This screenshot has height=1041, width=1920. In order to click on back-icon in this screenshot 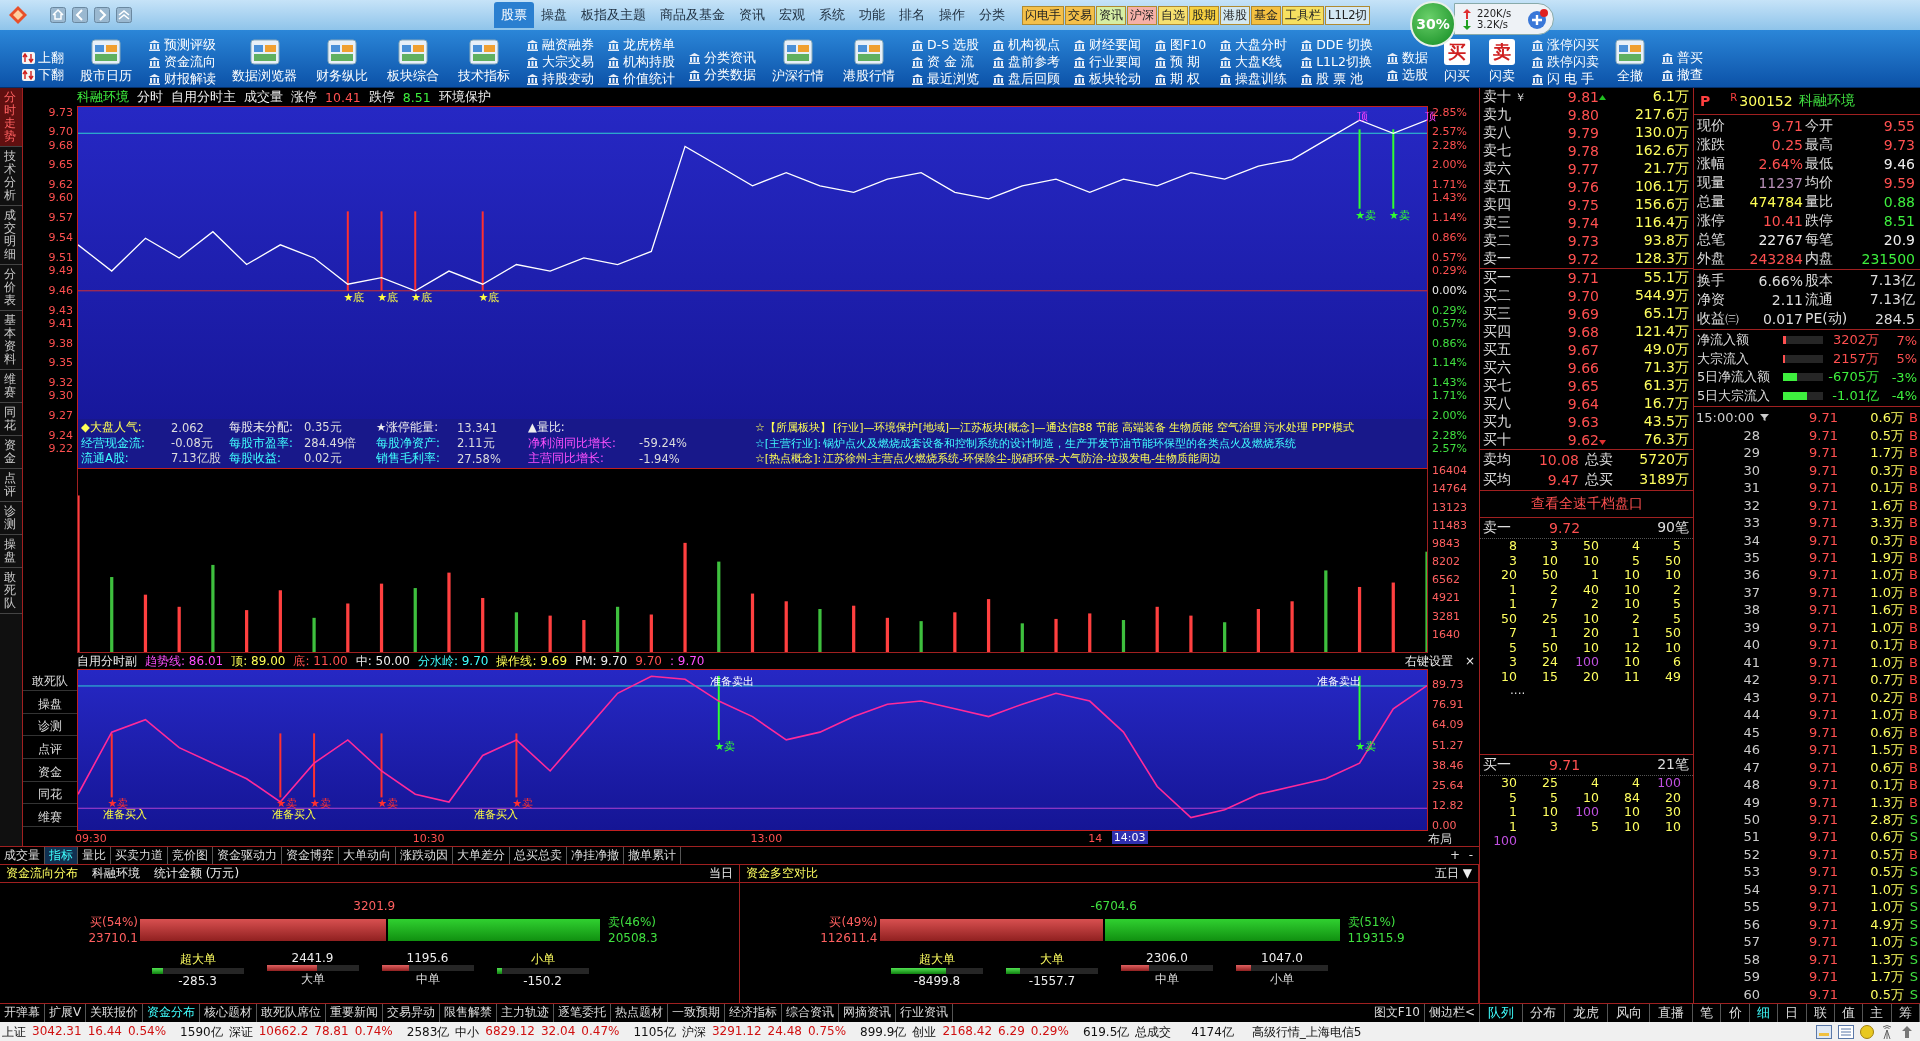, I will do `click(80, 15)`.